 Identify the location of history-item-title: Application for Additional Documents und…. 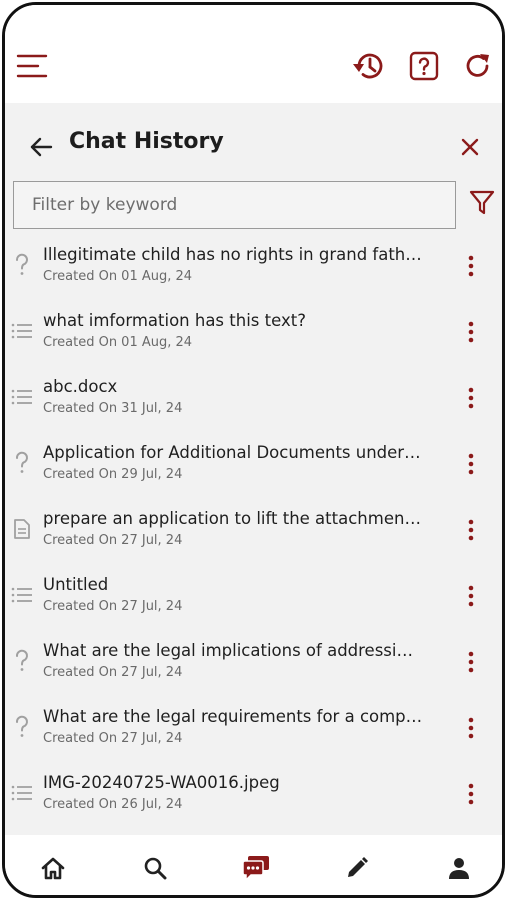
(233, 452).